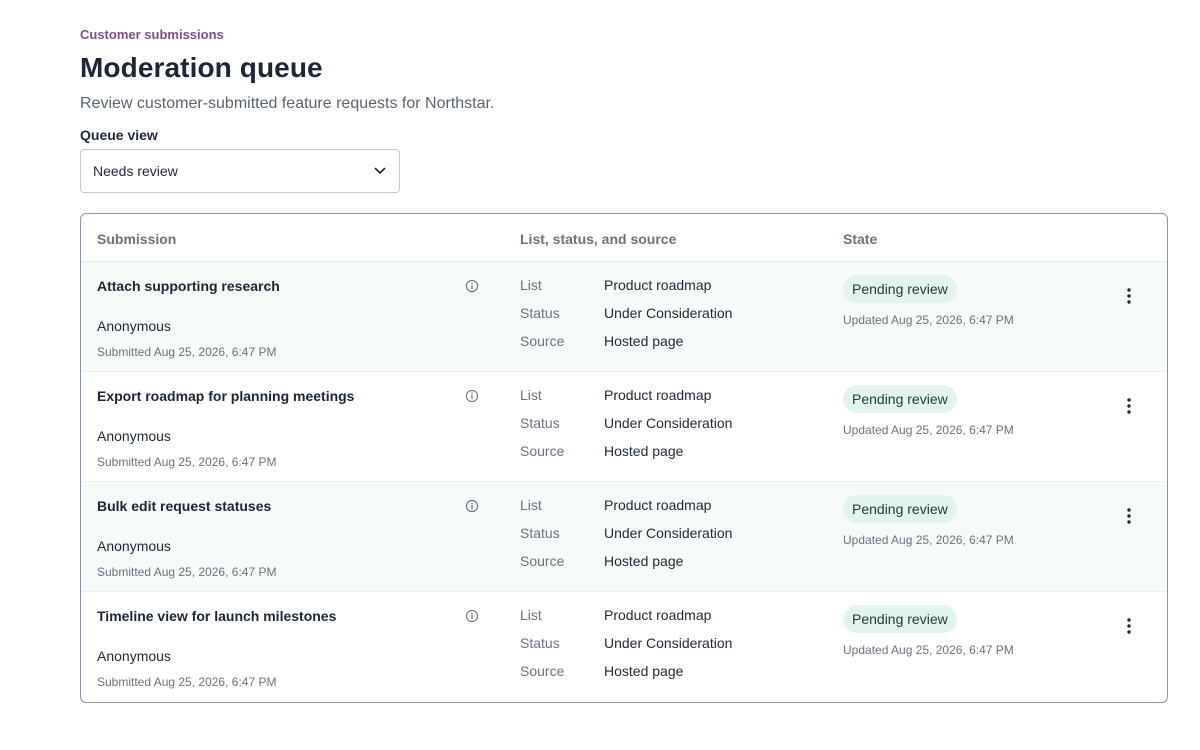 The image size is (1200, 750). Describe the element at coordinates (380, 171) in the screenshot. I see `chevron-down-icon` at that location.